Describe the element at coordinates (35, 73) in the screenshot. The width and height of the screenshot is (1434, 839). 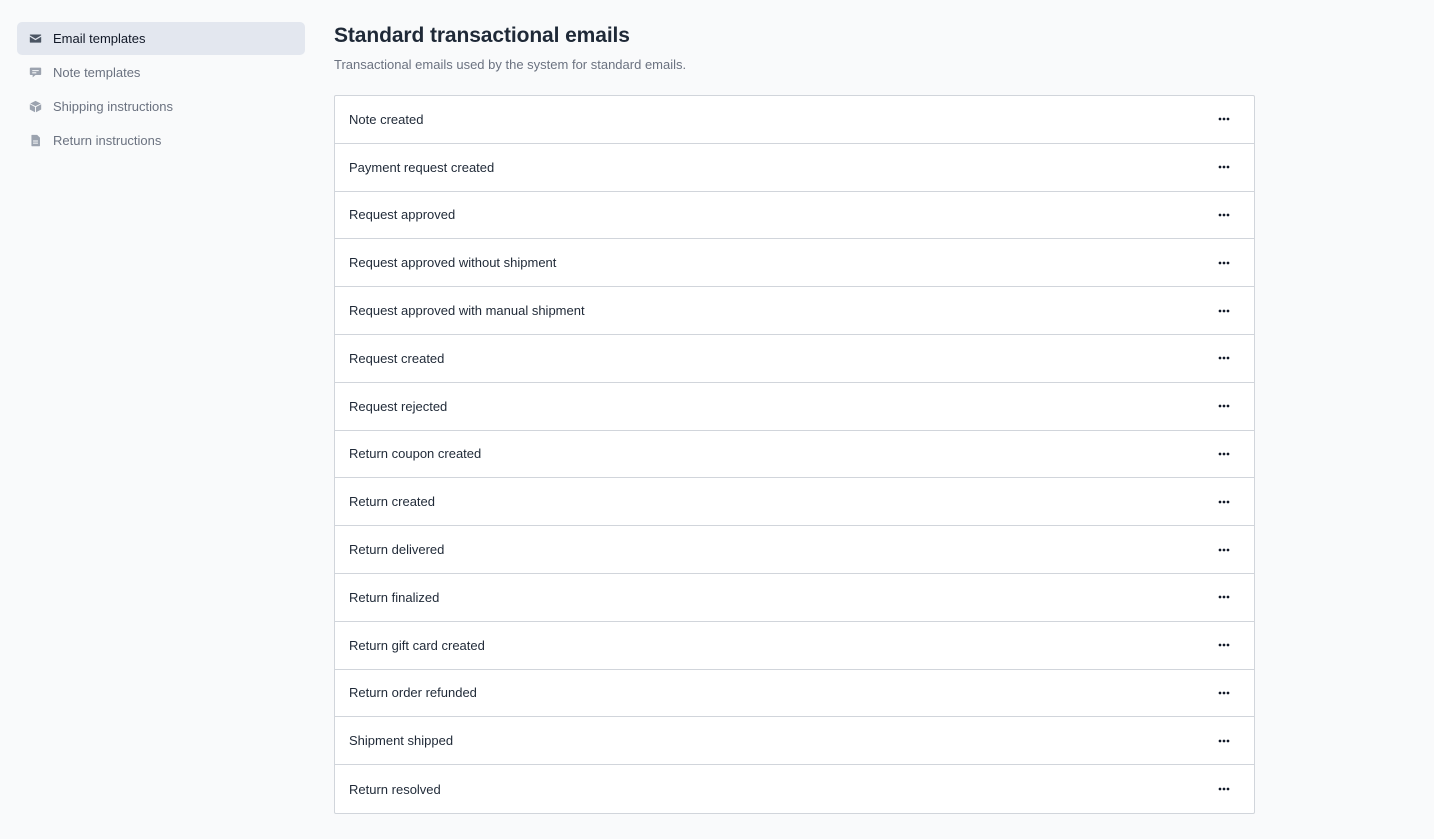
I see `chat-bubble-icon` at that location.